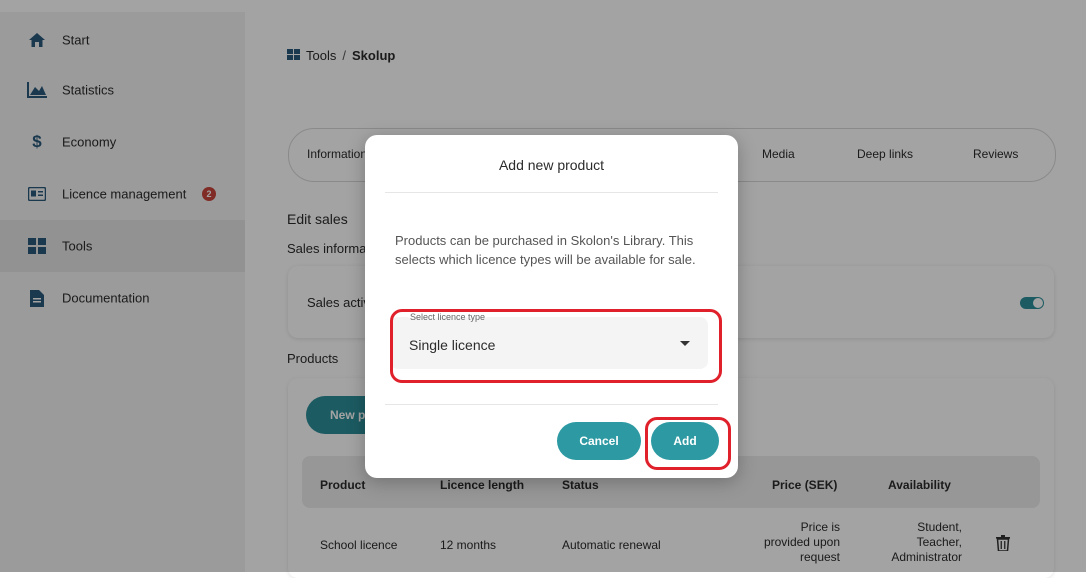 This screenshot has width=1086, height=578. I want to click on highlight-add-annotation, so click(688, 443).